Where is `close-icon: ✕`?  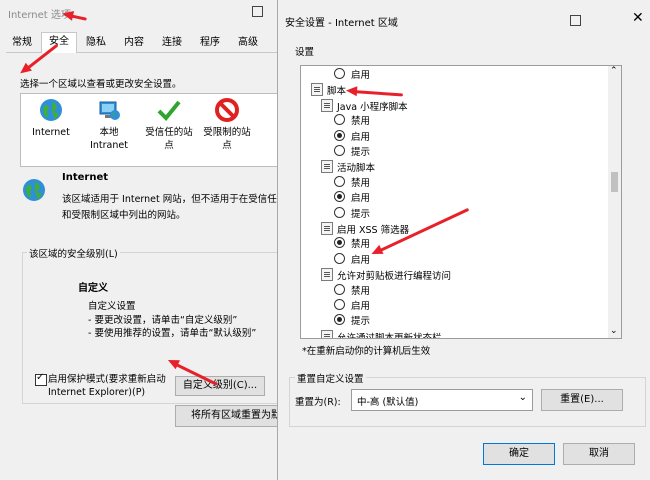
close-icon: ✕ is located at coordinates (638, 18).